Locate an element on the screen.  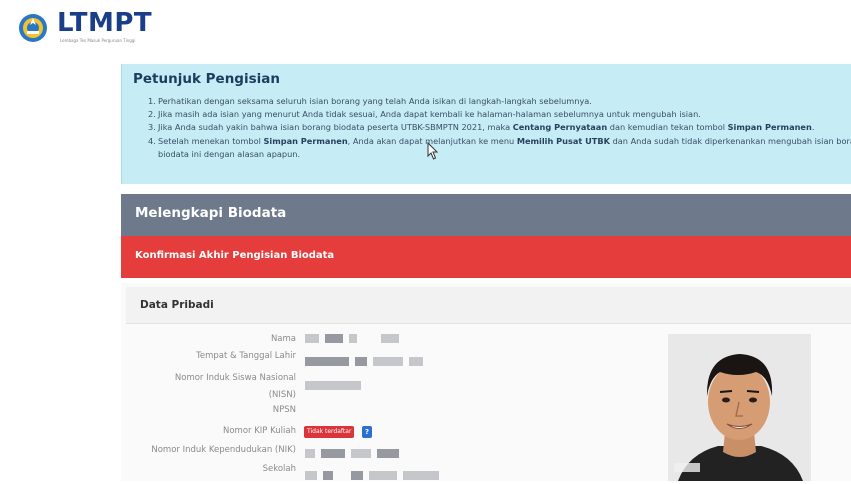
label-npsn: NPSN is located at coordinates (284, 410).